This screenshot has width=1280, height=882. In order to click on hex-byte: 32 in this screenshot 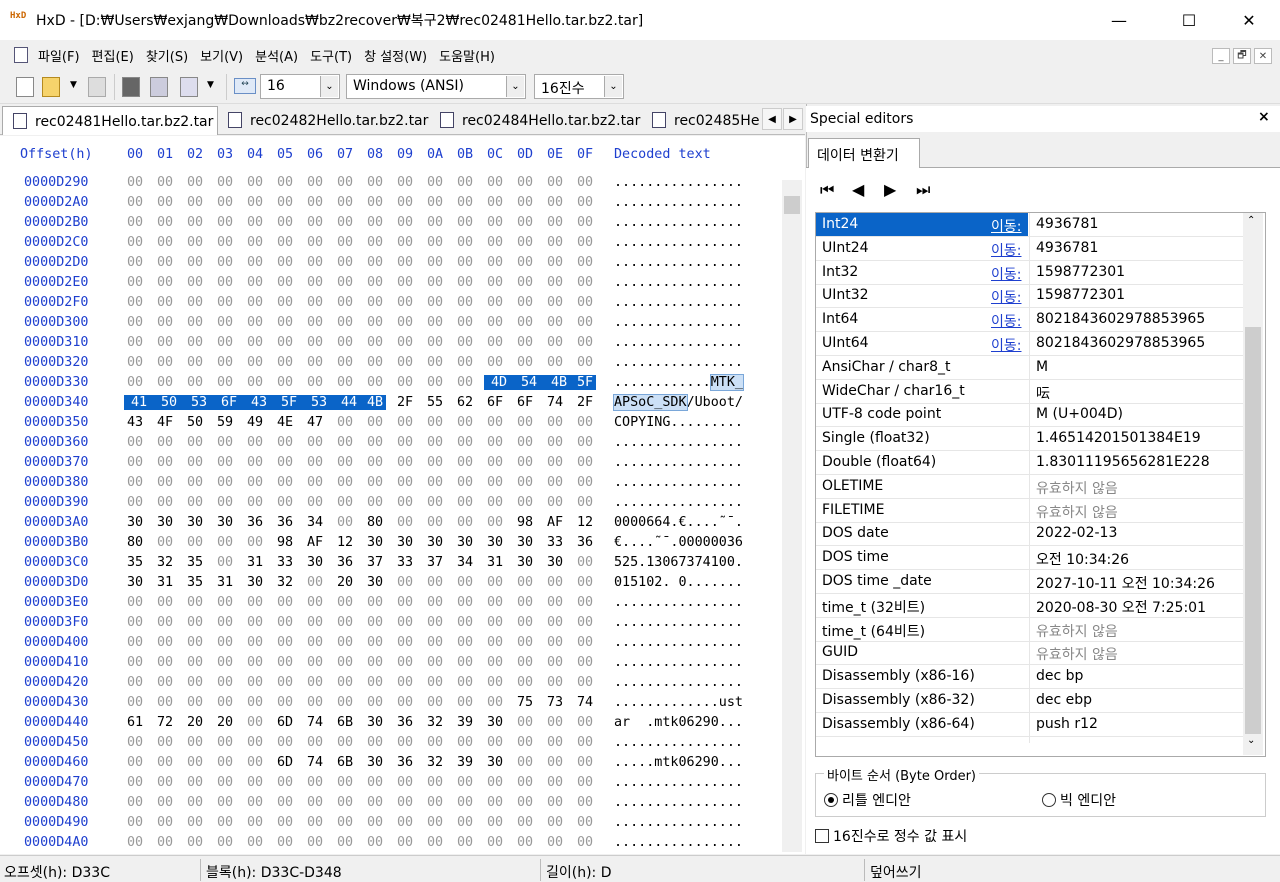, I will do `click(435, 762)`.